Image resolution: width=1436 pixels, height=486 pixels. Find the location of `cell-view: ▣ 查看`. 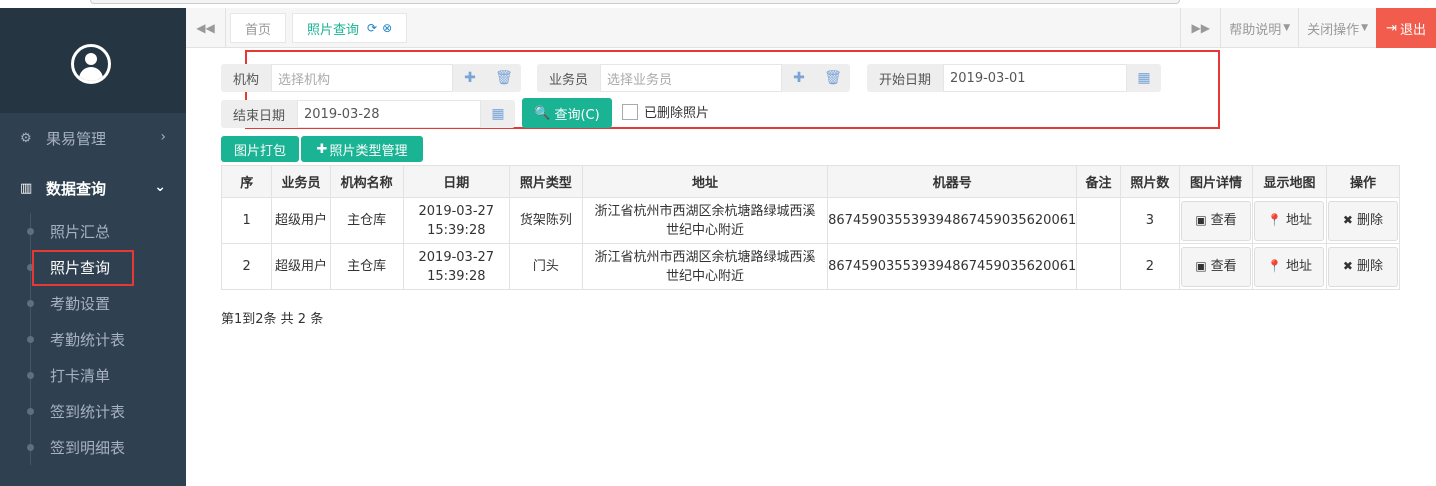

cell-view: ▣ 查看 is located at coordinates (1216, 220).